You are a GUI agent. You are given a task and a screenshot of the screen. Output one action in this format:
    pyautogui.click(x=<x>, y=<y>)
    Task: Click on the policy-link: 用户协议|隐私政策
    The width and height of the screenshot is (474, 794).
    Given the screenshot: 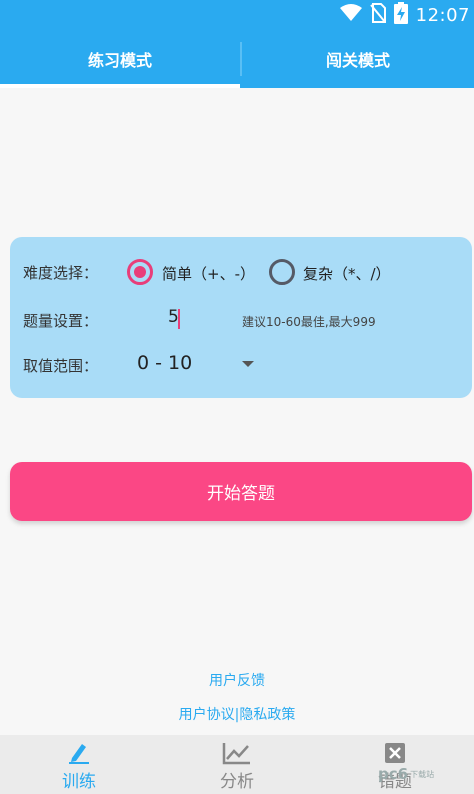 What is the action you would take?
    pyautogui.click(x=237, y=714)
    